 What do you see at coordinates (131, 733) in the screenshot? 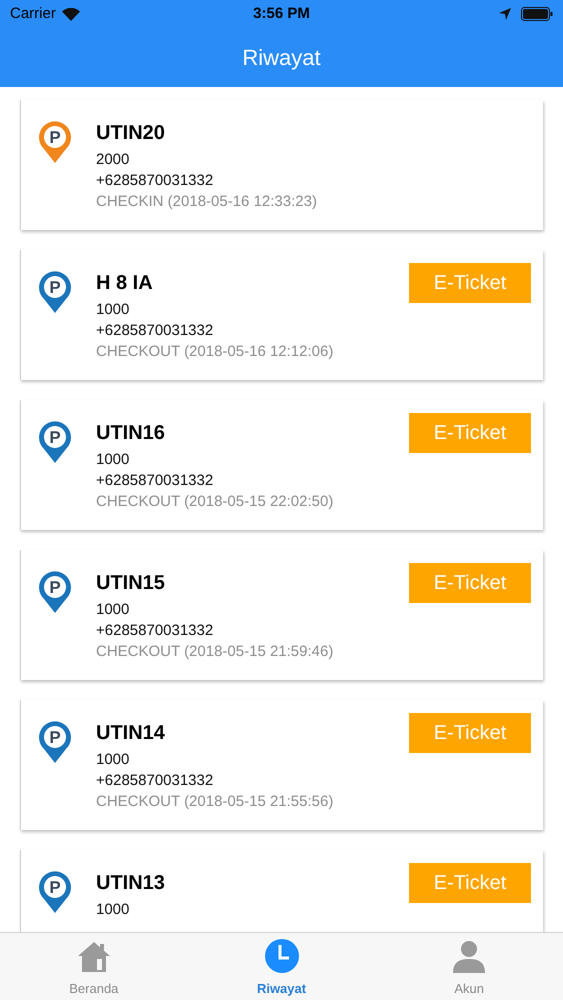
I see `vehicle-plate: UTIN14` at bounding box center [131, 733].